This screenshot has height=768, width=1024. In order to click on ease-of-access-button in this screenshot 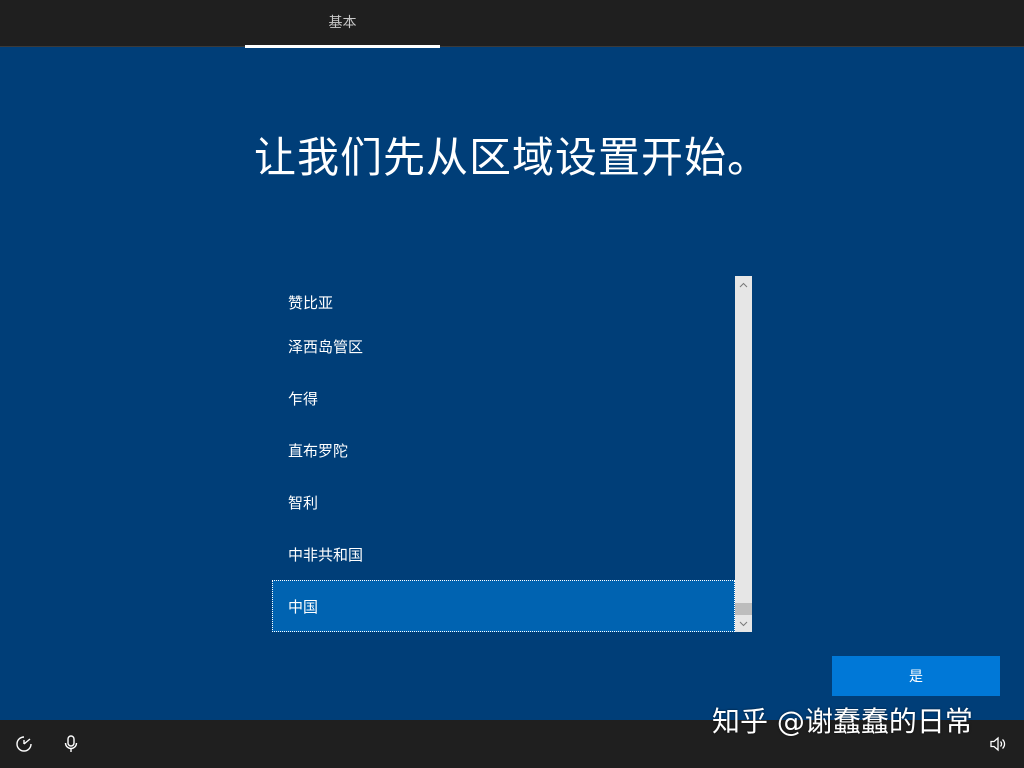, I will do `click(24, 744)`.